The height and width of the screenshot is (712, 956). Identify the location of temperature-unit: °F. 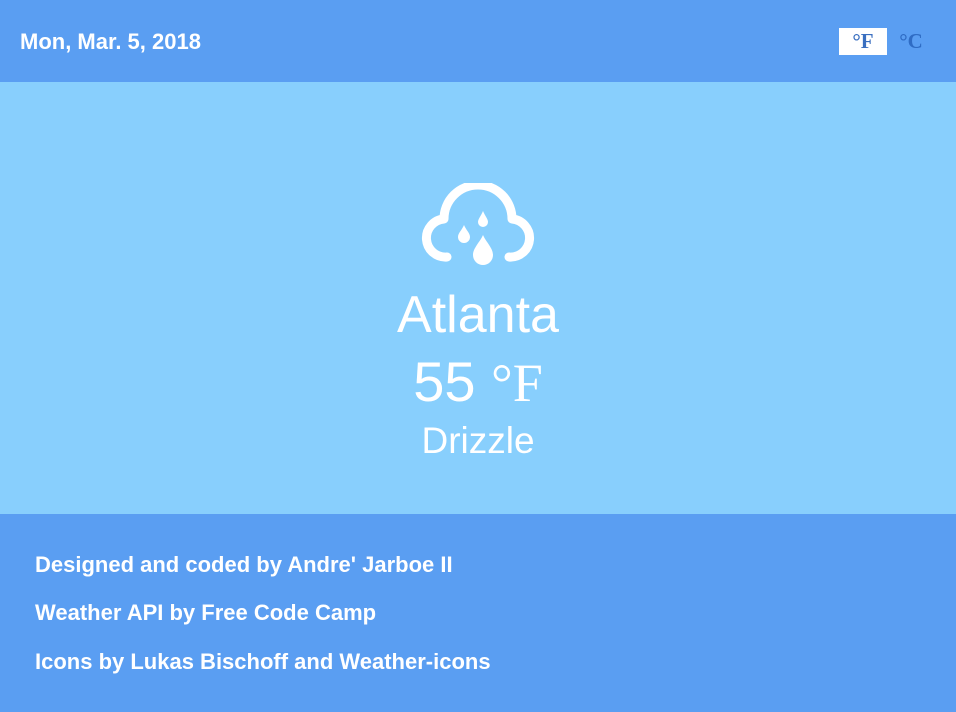
(517, 383).